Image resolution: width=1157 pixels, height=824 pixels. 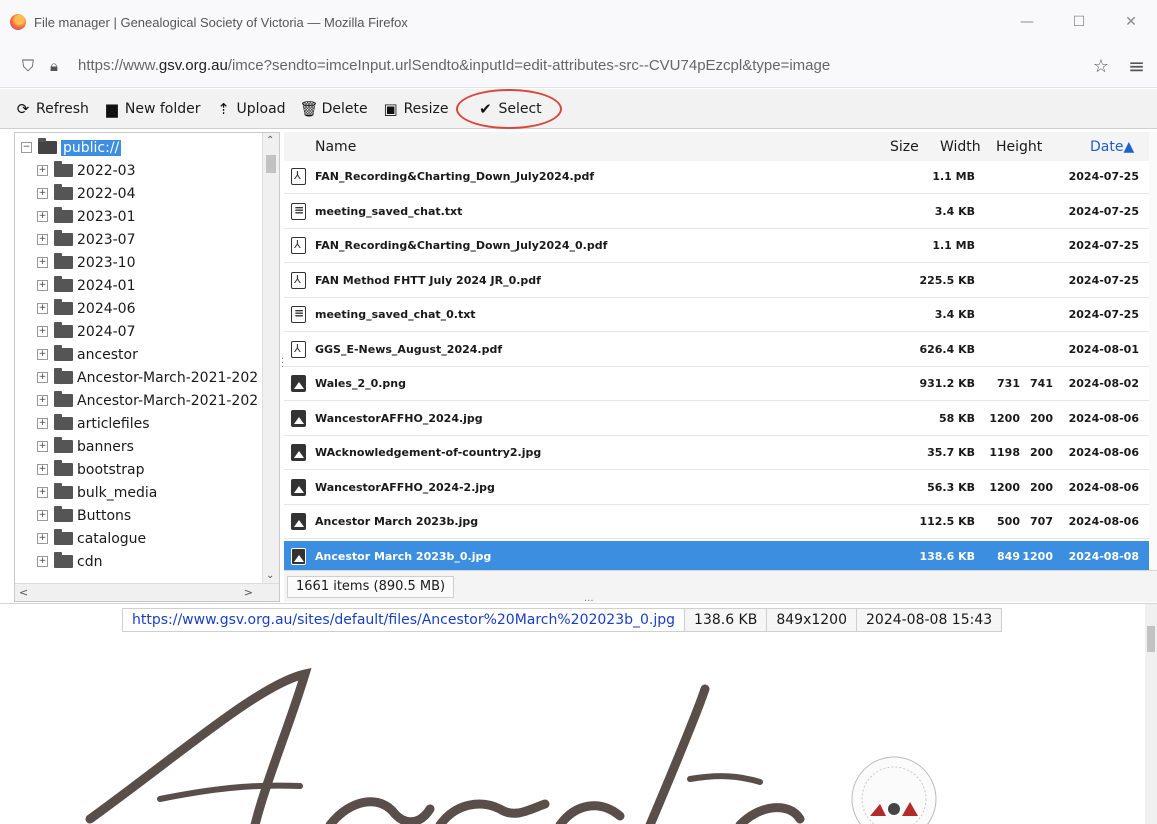 What do you see at coordinates (1079, 22) in the screenshot?
I see `maximize-button: ☐` at bounding box center [1079, 22].